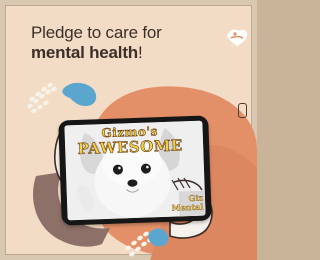 The image size is (320, 260). Describe the element at coordinates (129, 140) in the screenshot. I see `video-brand-title: Gizmo's PAWESOME` at that location.